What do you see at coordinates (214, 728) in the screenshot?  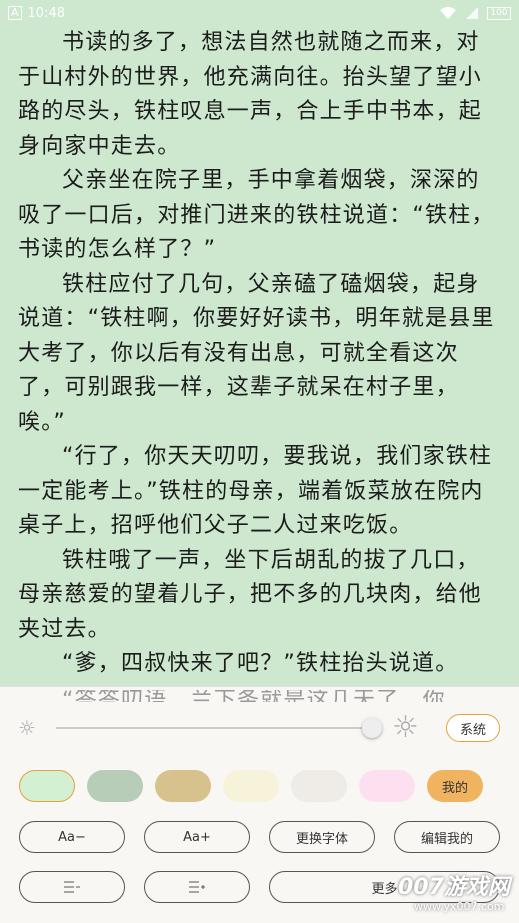 I see `brightness-slider` at bounding box center [214, 728].